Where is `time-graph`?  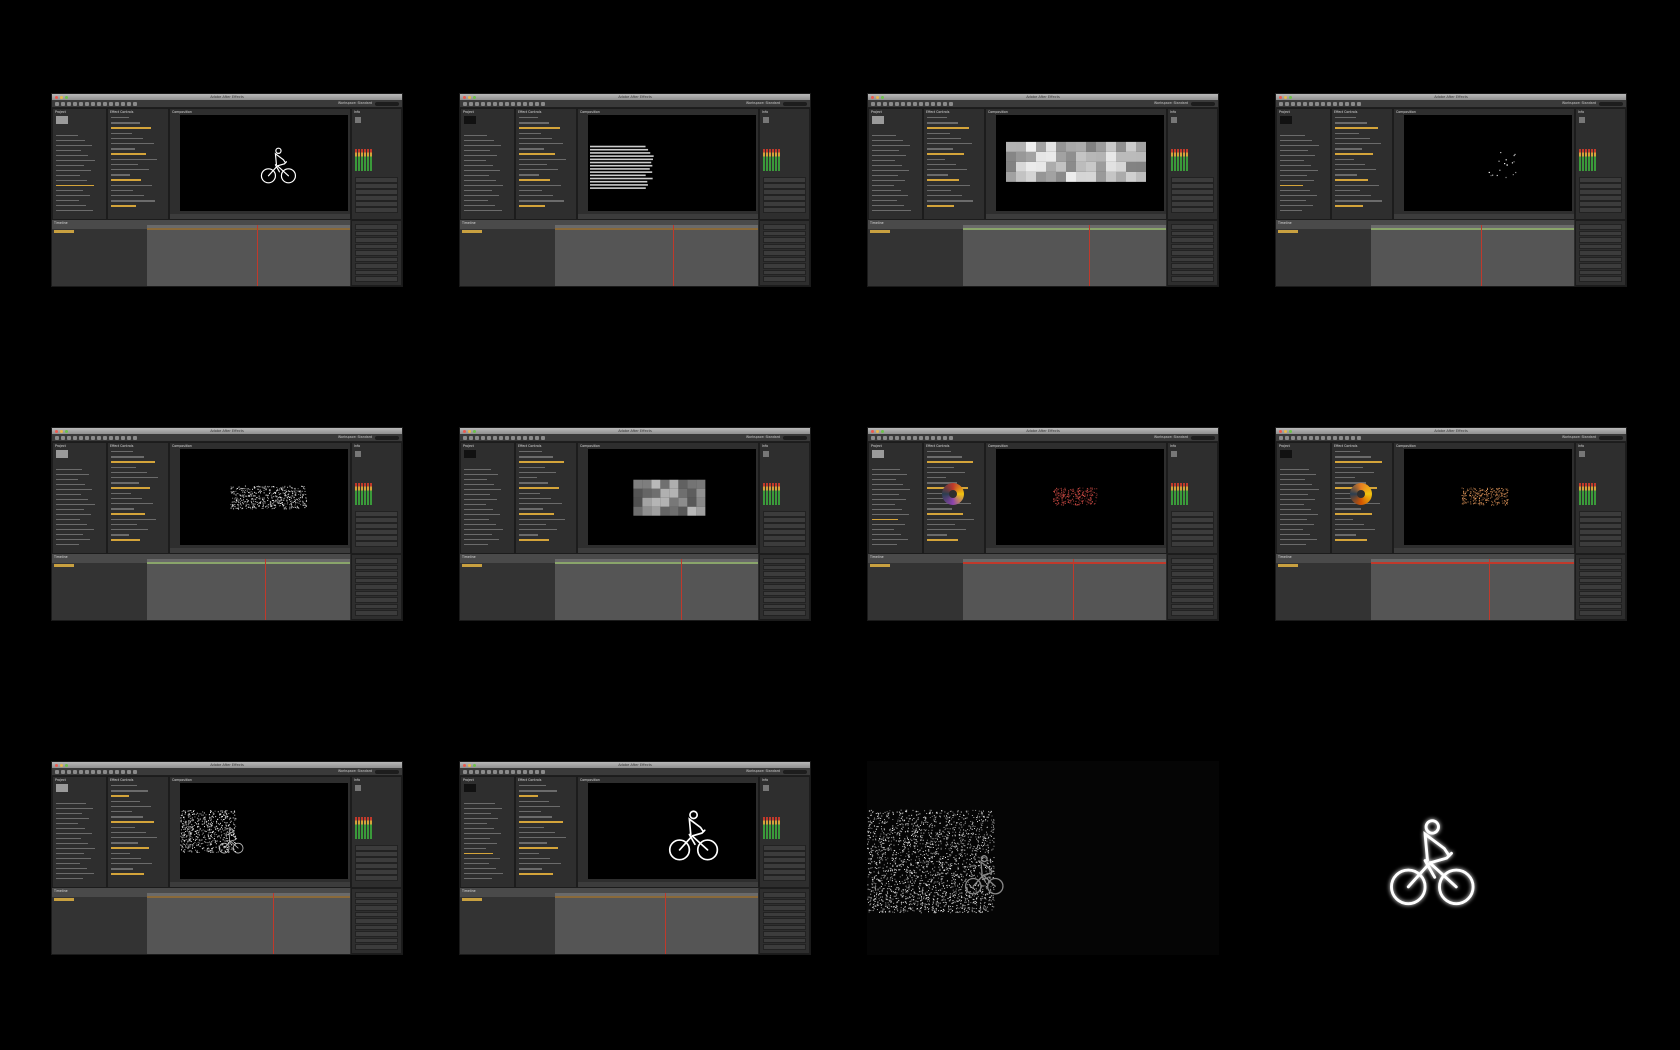 time-graph is located at coordinates (248, 589).